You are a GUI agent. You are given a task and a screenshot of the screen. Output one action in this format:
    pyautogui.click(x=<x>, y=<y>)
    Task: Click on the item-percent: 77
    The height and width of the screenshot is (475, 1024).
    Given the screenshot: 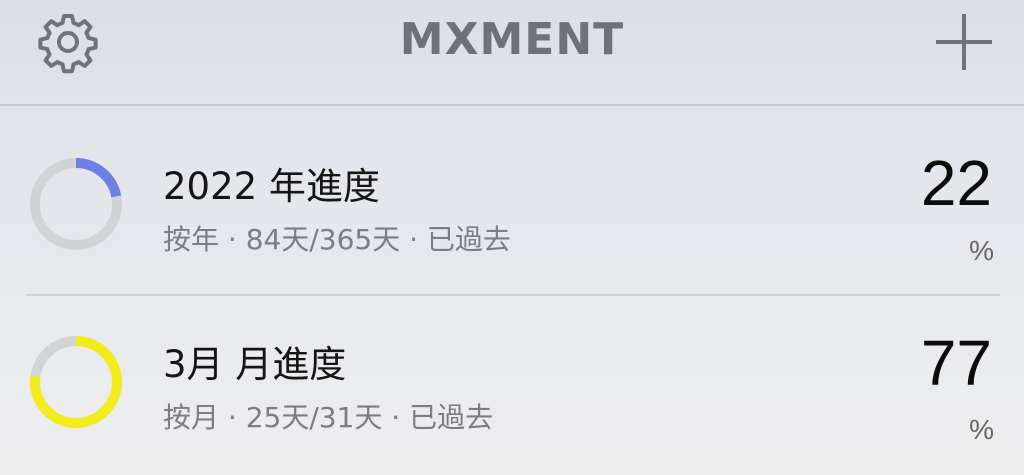 What is the action you would take?
    pyautogui.click(x=956, y=363)
    